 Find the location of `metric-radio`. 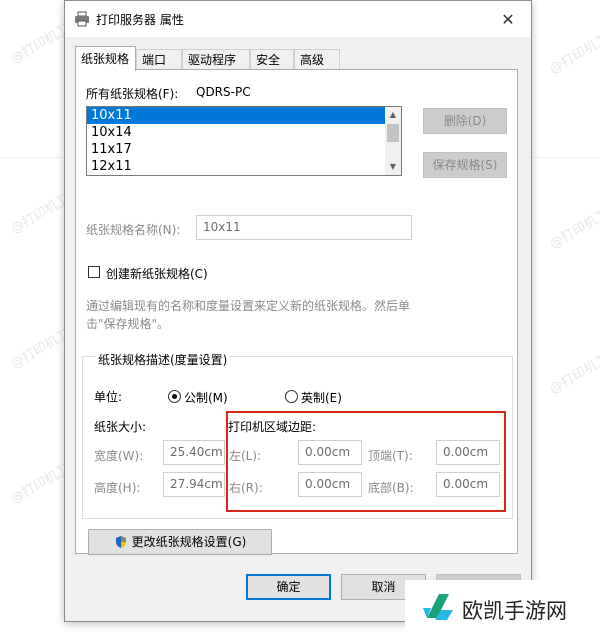

metric-radio is located at coordinates (174, 396).